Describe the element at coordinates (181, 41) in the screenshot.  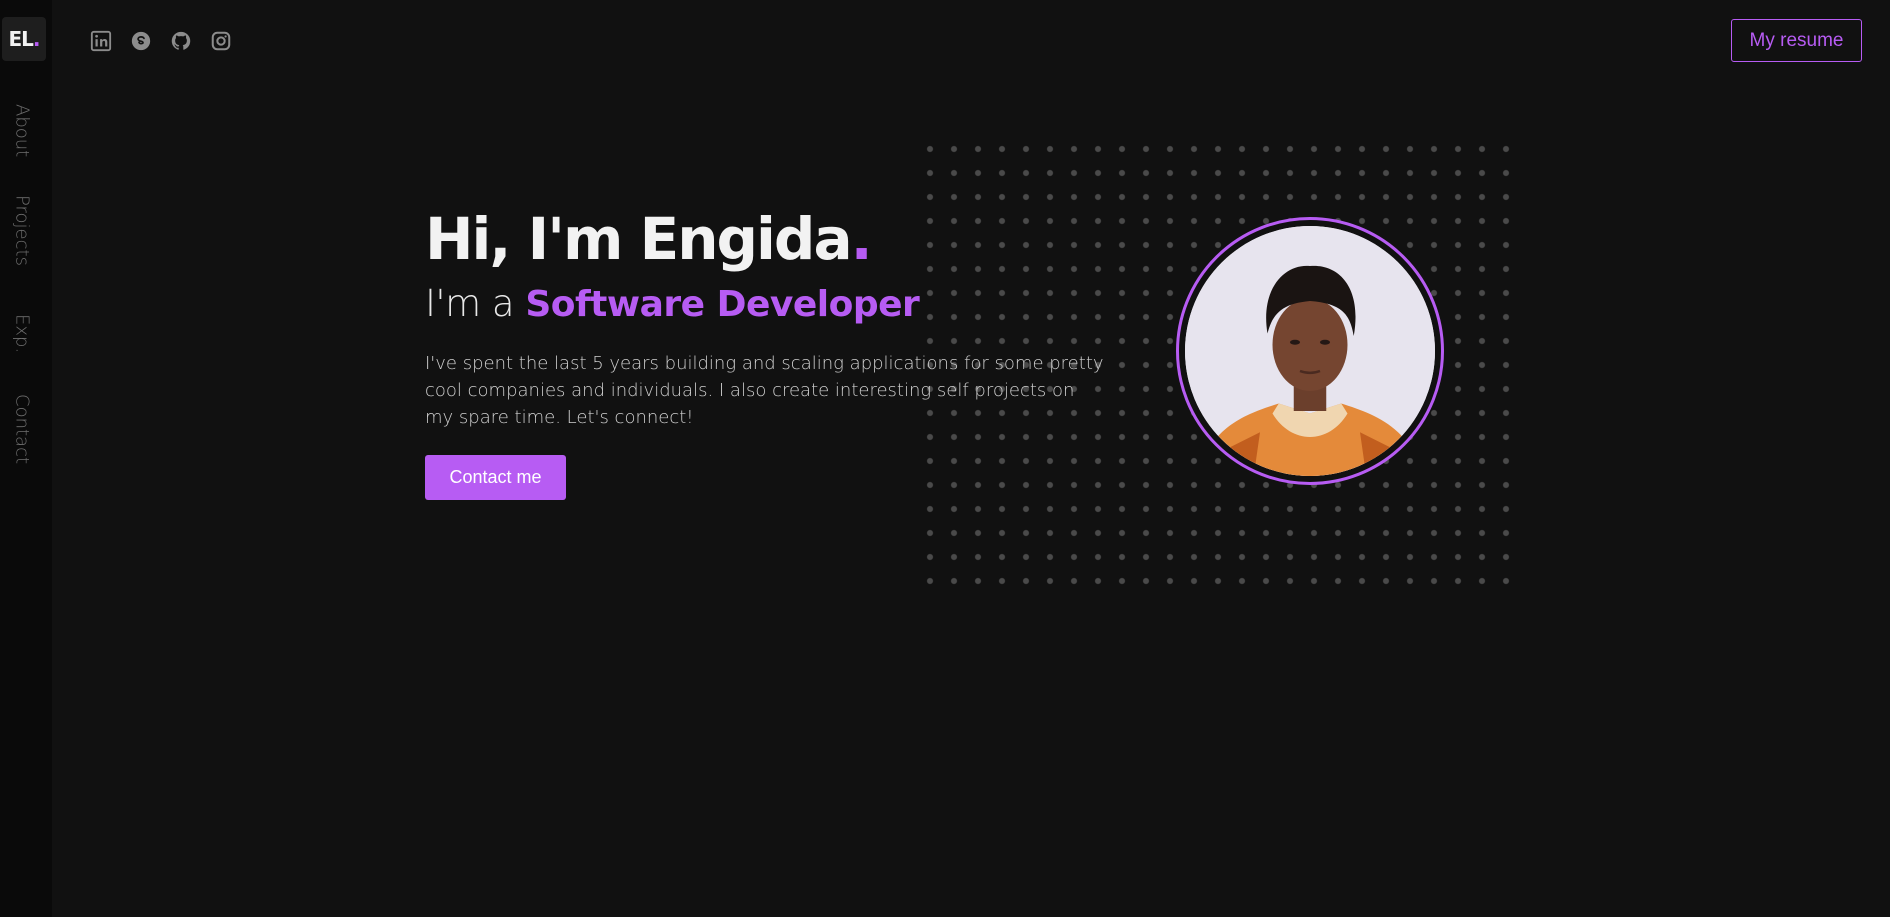
I see `github-icon` at that location.